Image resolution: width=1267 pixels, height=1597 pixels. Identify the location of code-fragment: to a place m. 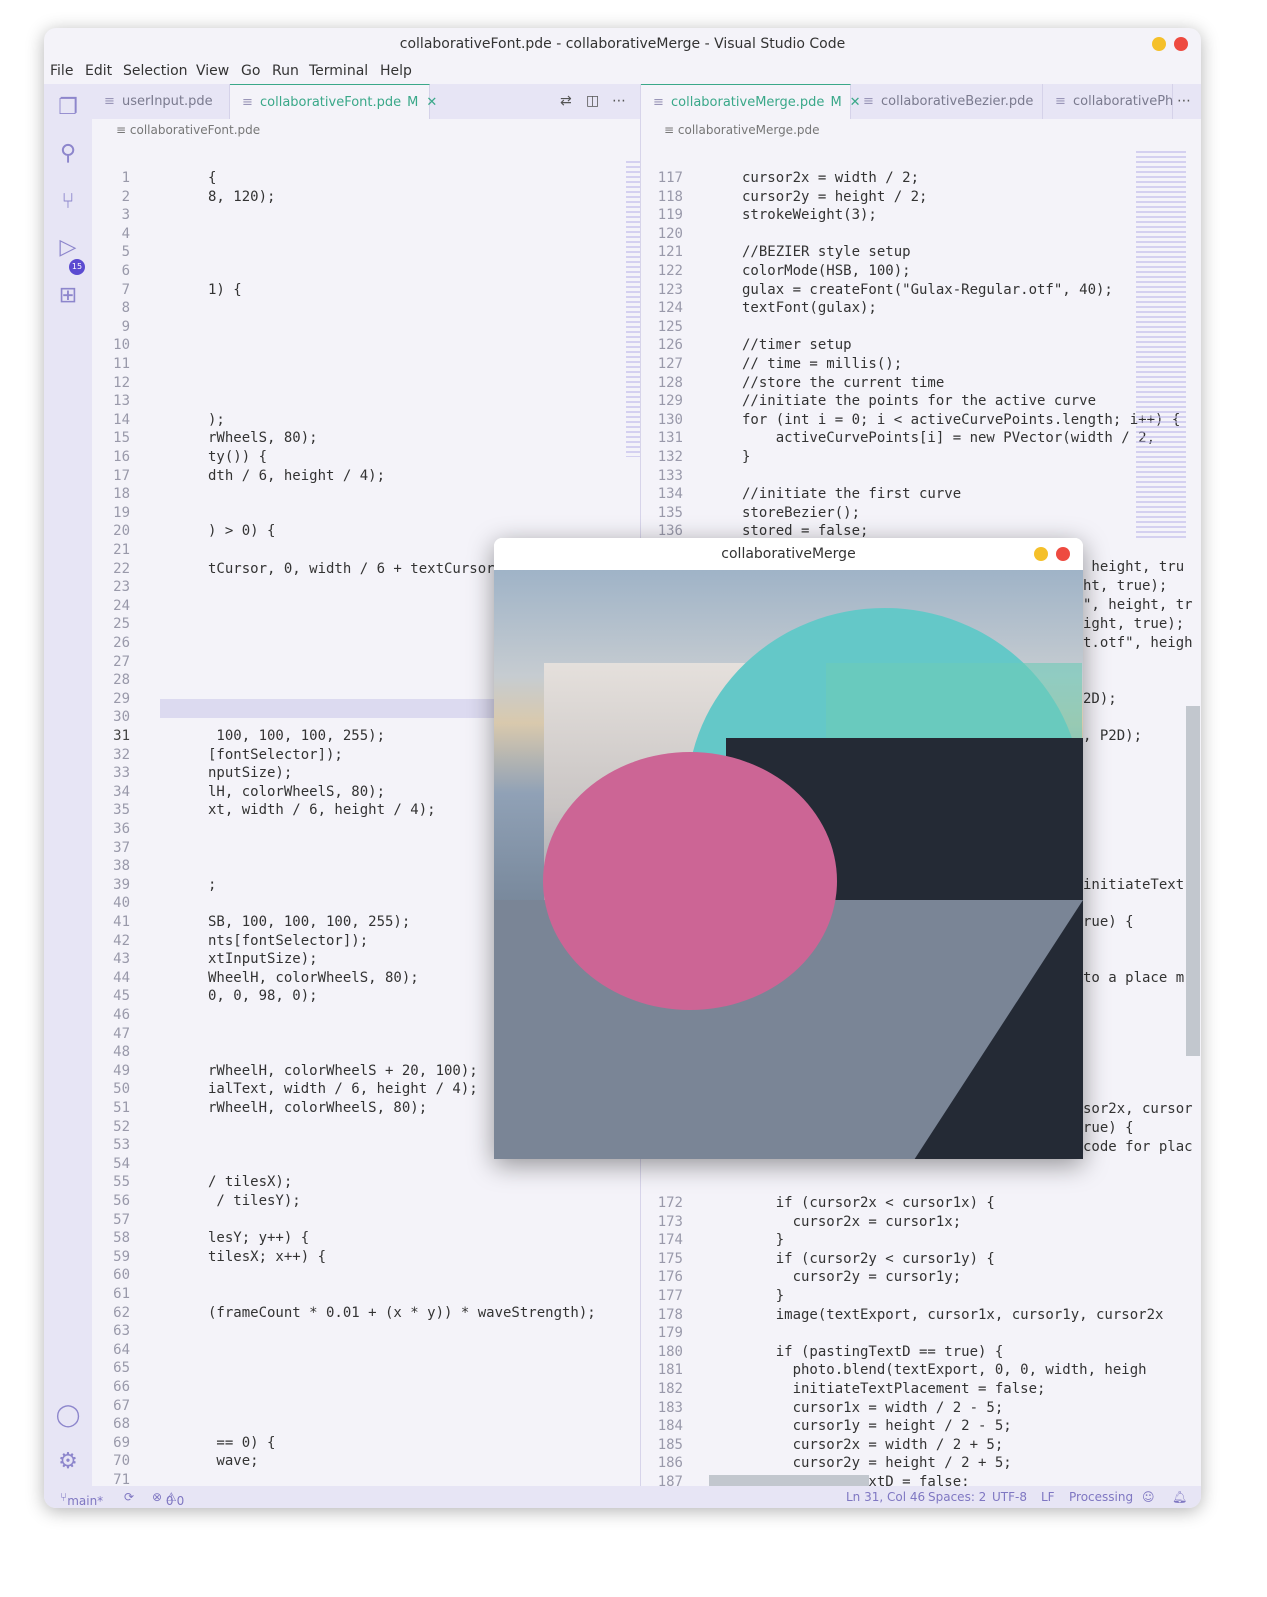
(1133, 978).